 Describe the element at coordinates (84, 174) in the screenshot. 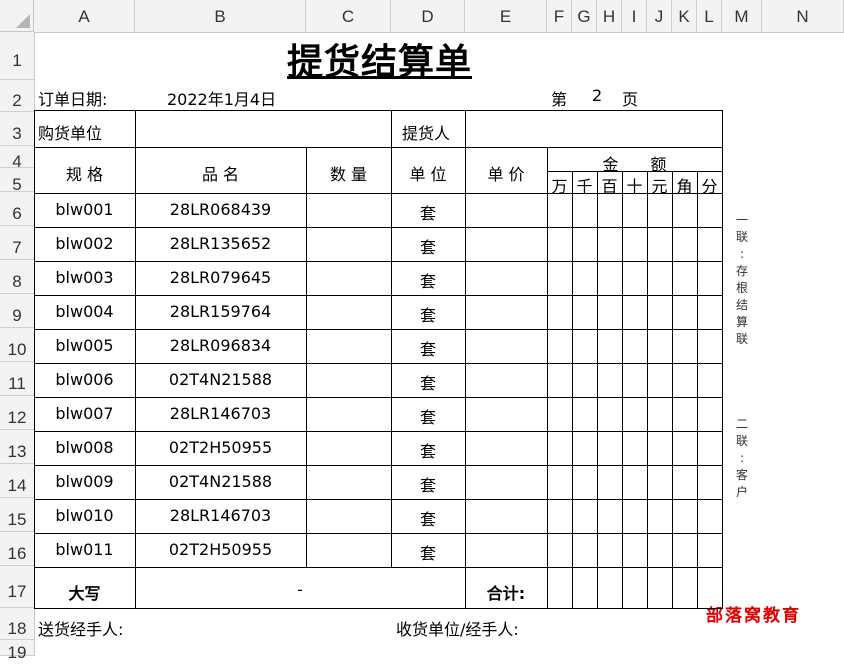

I see `header-spec: 规 格` at that location.